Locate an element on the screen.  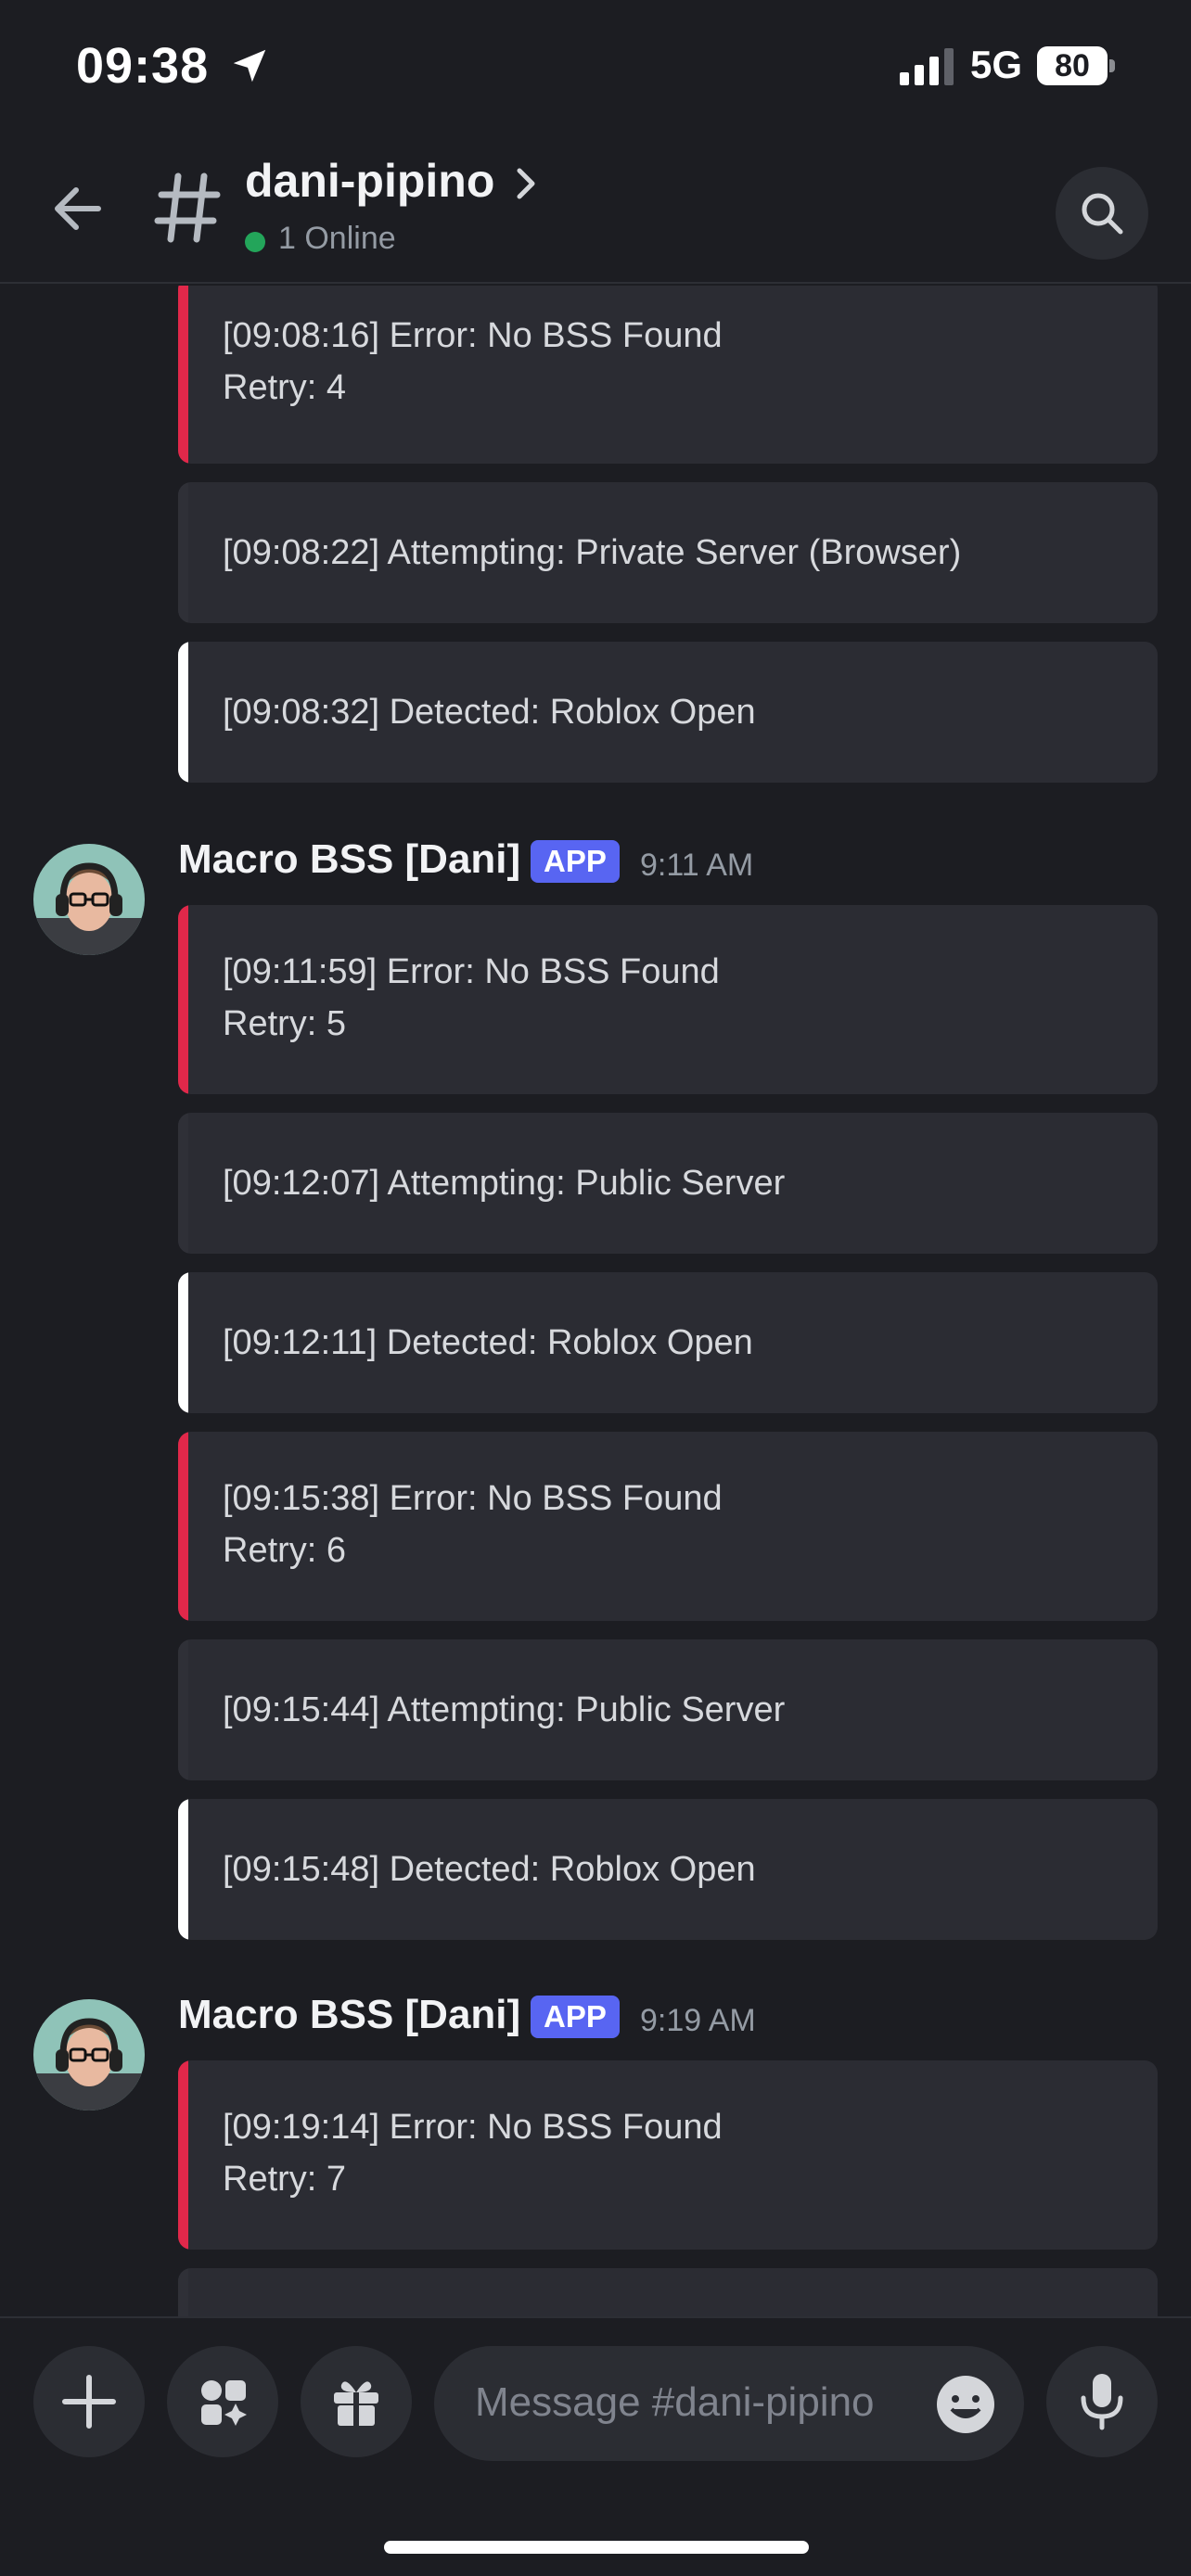
emoji-icon is located at coordinates (966, 2405).